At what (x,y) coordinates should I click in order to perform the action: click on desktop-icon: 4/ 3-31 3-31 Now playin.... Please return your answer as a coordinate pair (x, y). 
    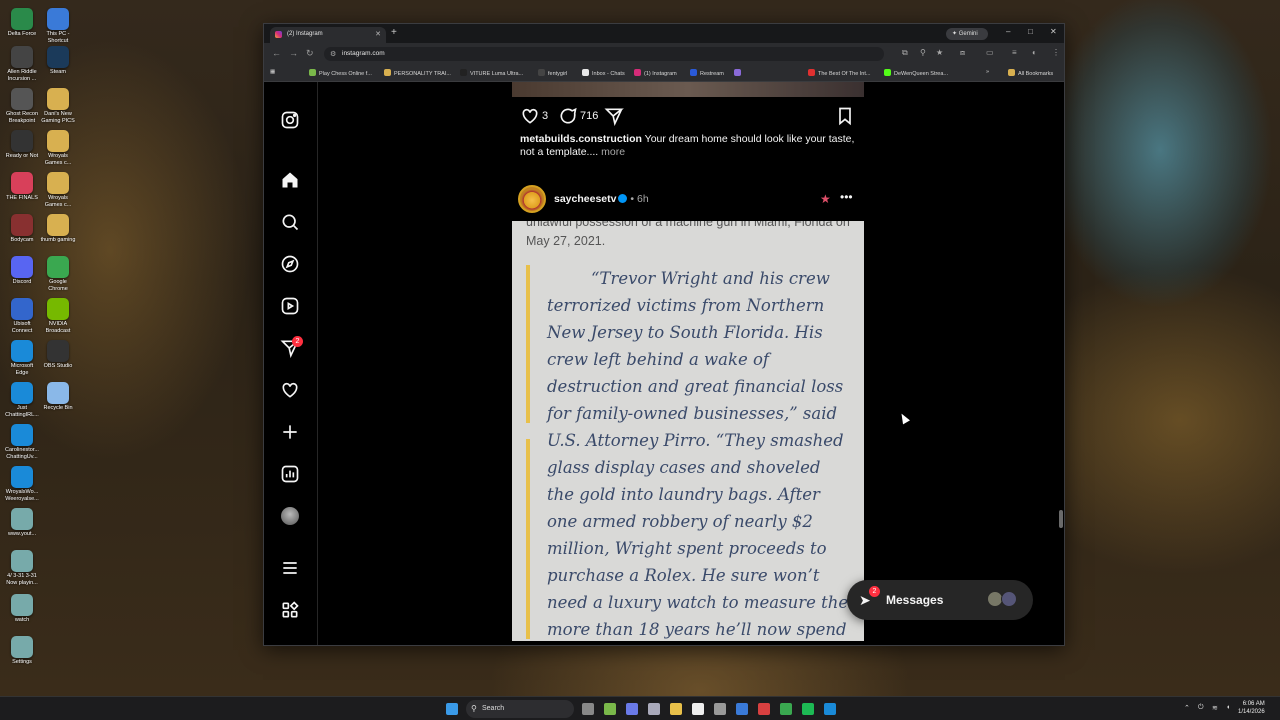
    Looking at the image, I should click on (22, 568).